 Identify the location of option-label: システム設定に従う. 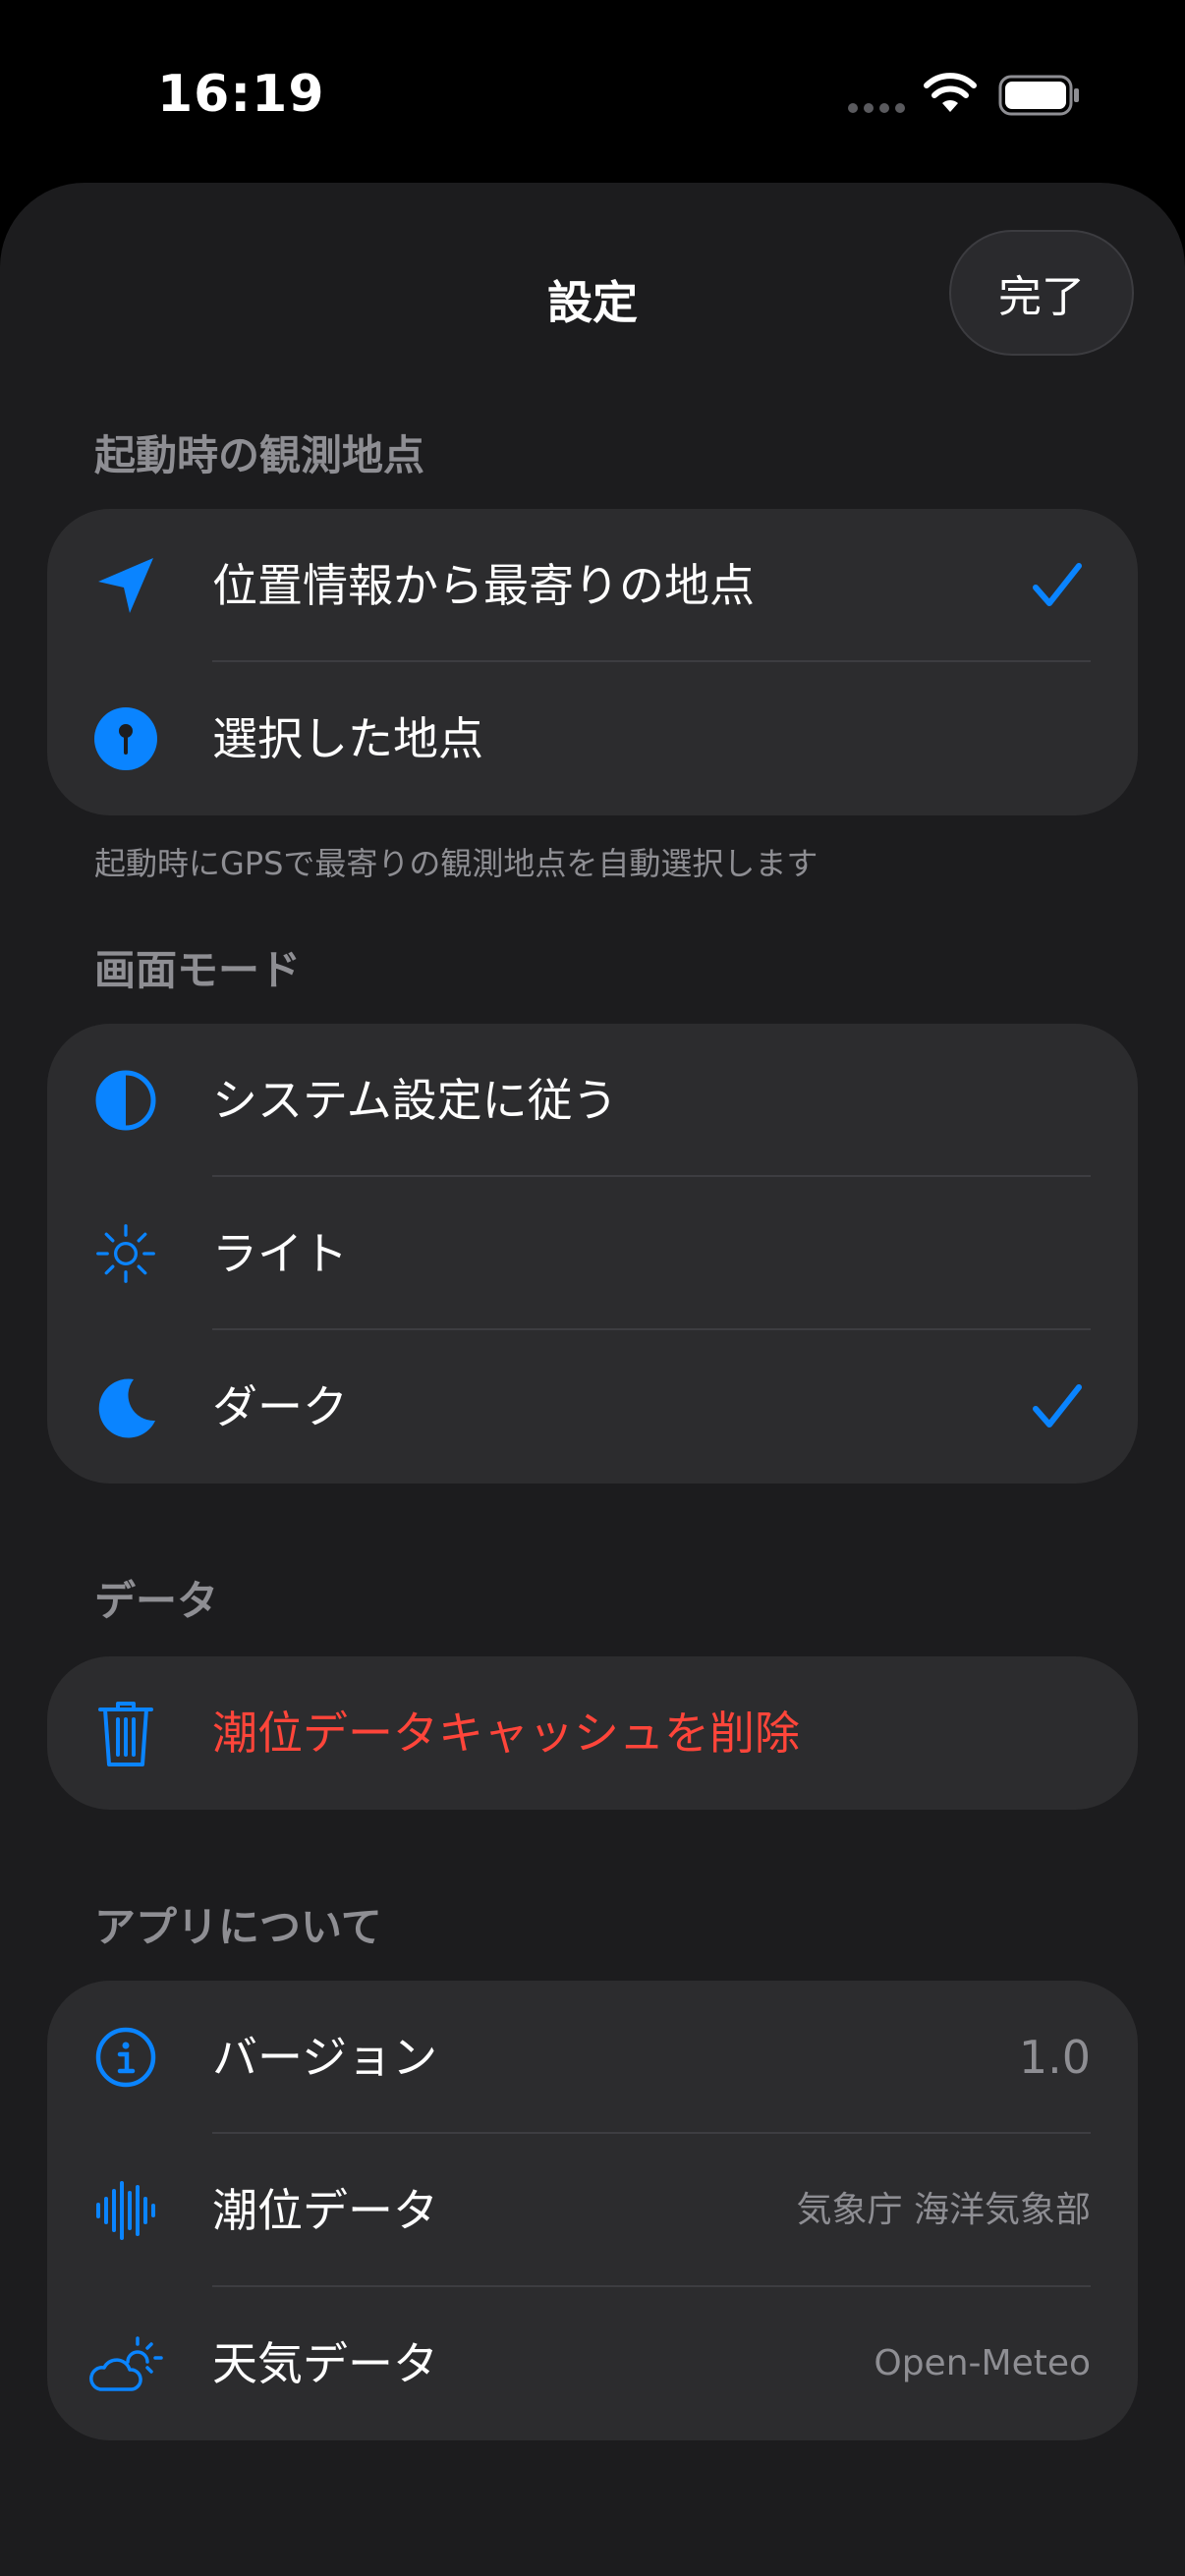
(415, 1100).